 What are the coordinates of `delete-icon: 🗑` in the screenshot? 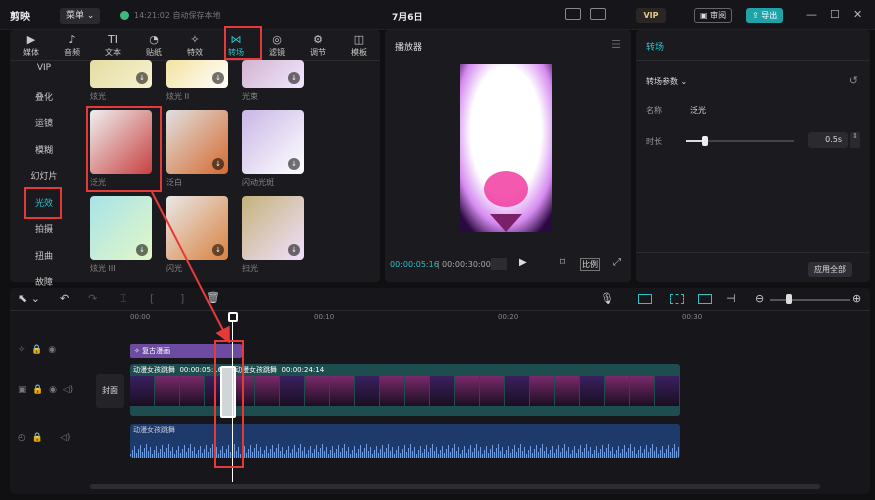 It's located at (213, 297).